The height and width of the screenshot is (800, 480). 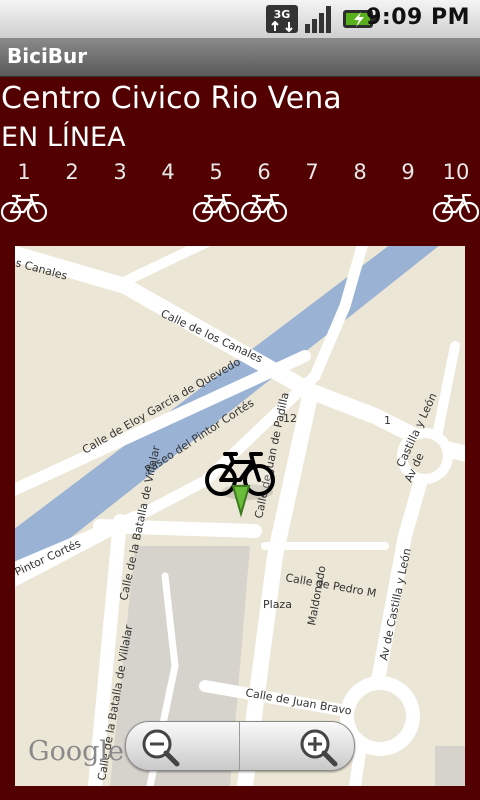 I want to click on slot-number: 7, so click(x=312, y=172).